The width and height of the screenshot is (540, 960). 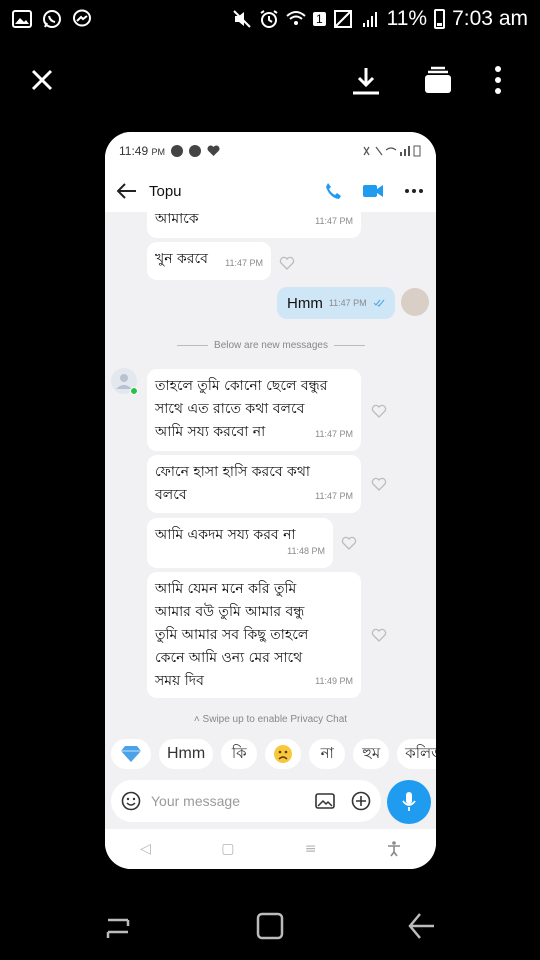 I want to click on clock: 7:03 am, so click(x=490, y=18).